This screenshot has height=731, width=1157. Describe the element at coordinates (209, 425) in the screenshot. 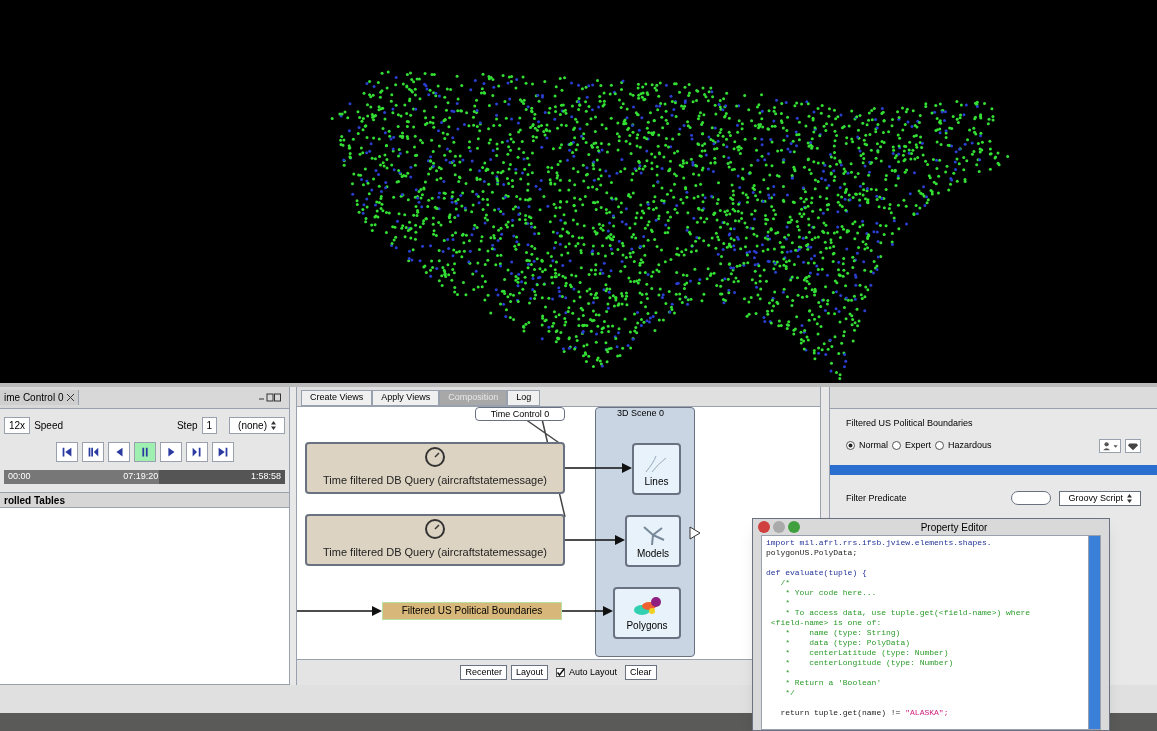

I see `step-field: 1` at that location.